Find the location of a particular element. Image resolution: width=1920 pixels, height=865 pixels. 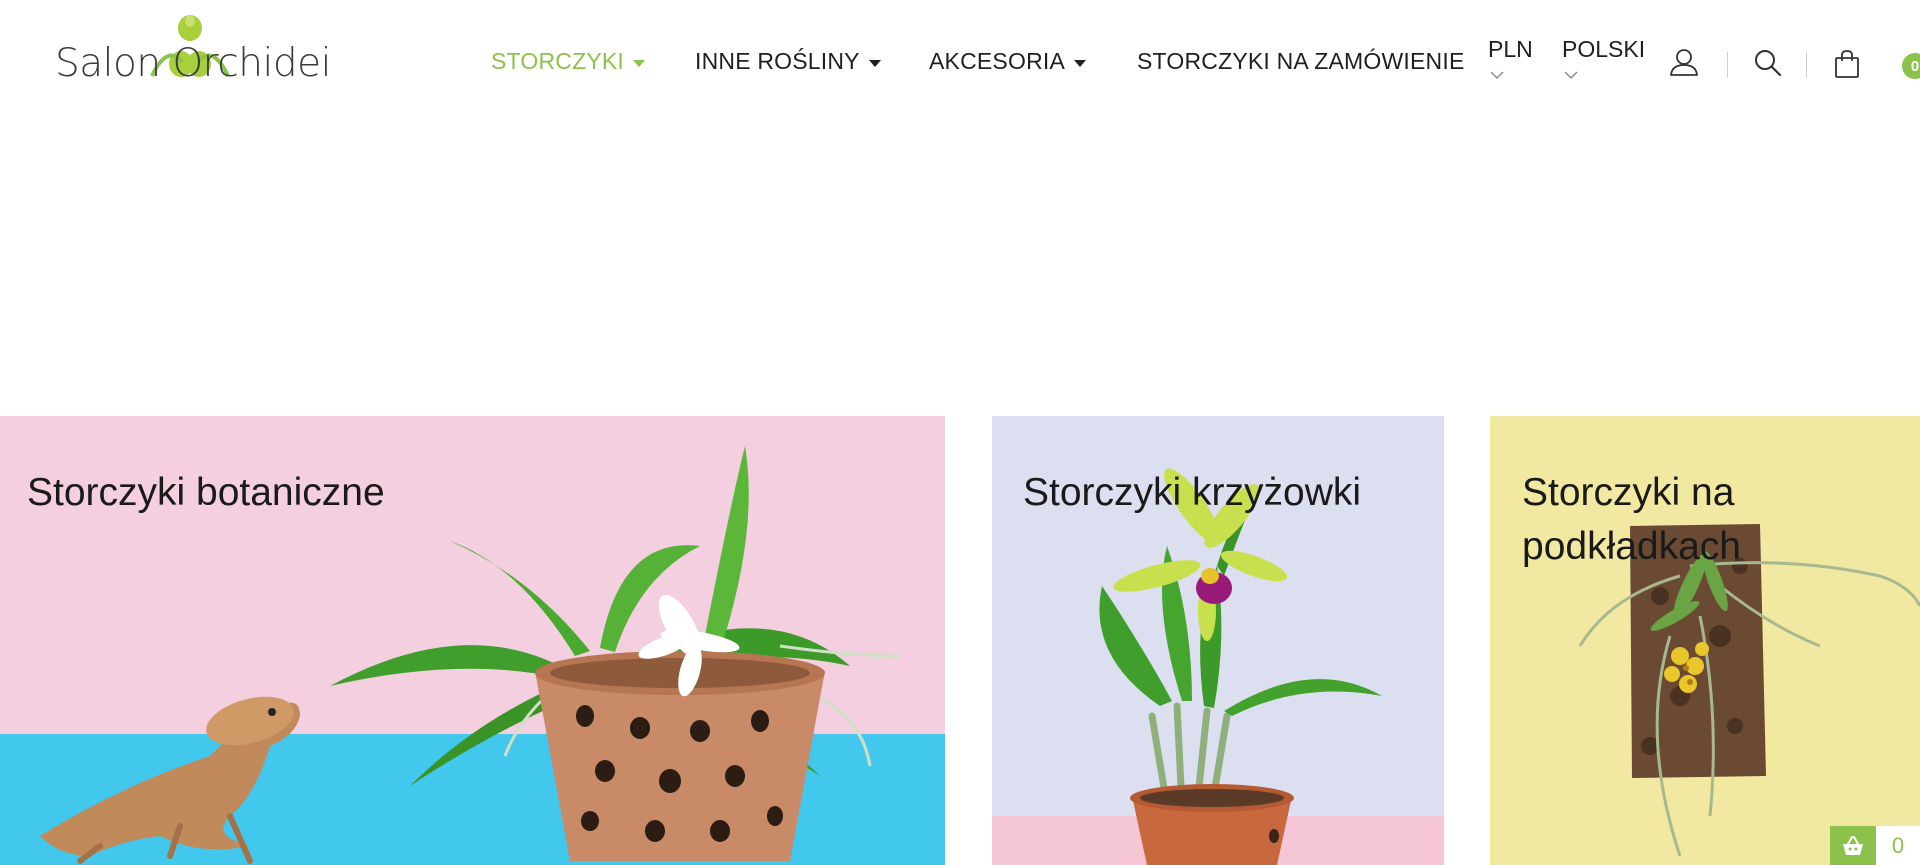

nav-item-storczyki-na-zamowienie: STORCZYKI NA ZAMÓWIENIE is located at coordinates (1301, 61).